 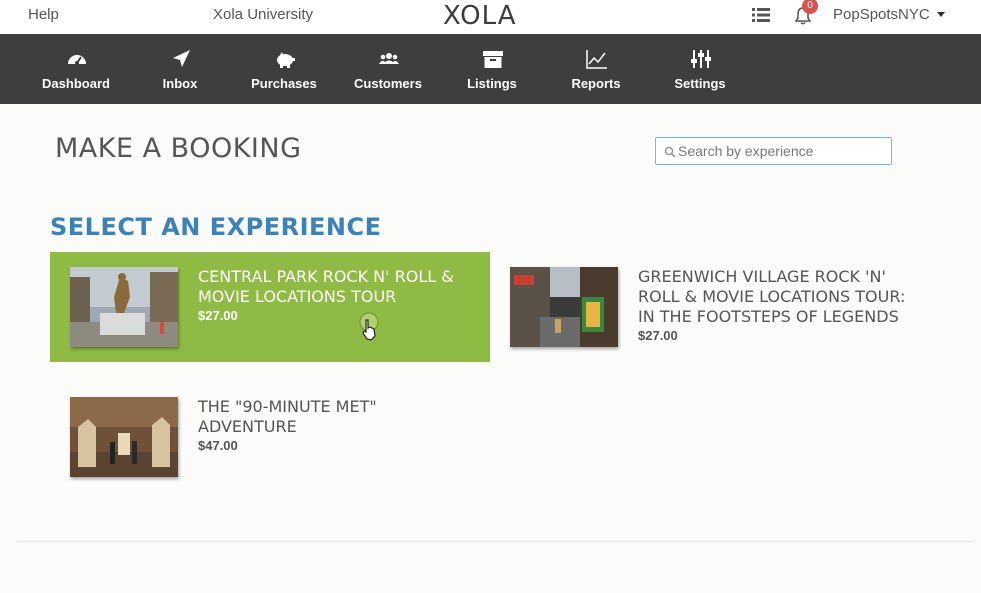 What do you see at coordinates (76, 69) in the screenshot?
I see `nav-dashboard: Dashboard` at bounding box center [76, 69].